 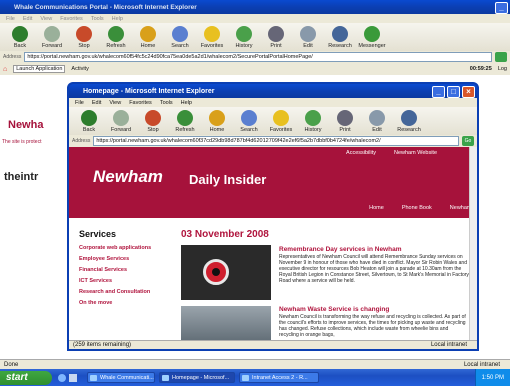 I want to click on outer-status-text: Done, so click(x=11, y=364).